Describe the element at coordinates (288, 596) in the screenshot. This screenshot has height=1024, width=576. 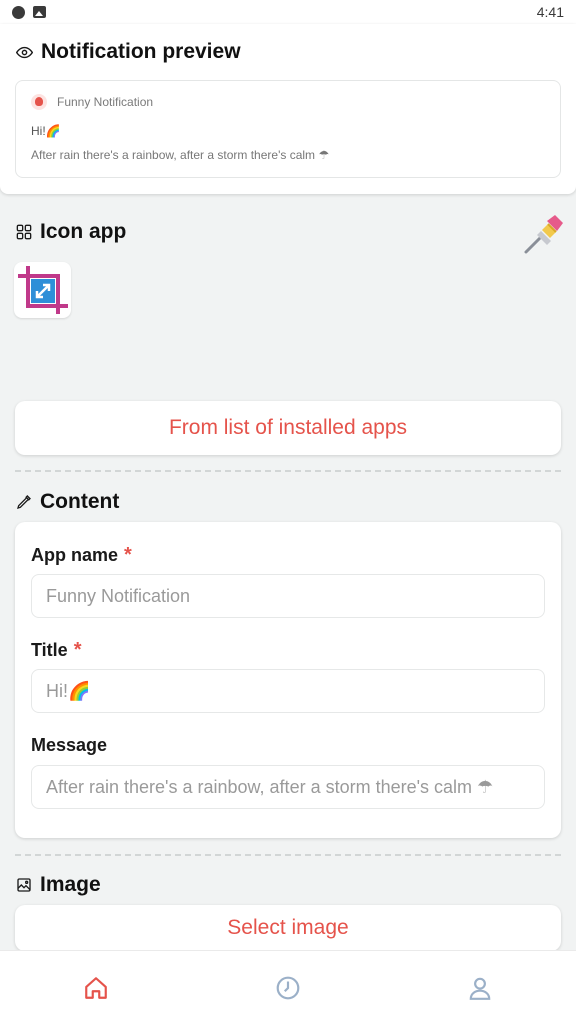
I see `app-name-input: Funny Notification` at that location.